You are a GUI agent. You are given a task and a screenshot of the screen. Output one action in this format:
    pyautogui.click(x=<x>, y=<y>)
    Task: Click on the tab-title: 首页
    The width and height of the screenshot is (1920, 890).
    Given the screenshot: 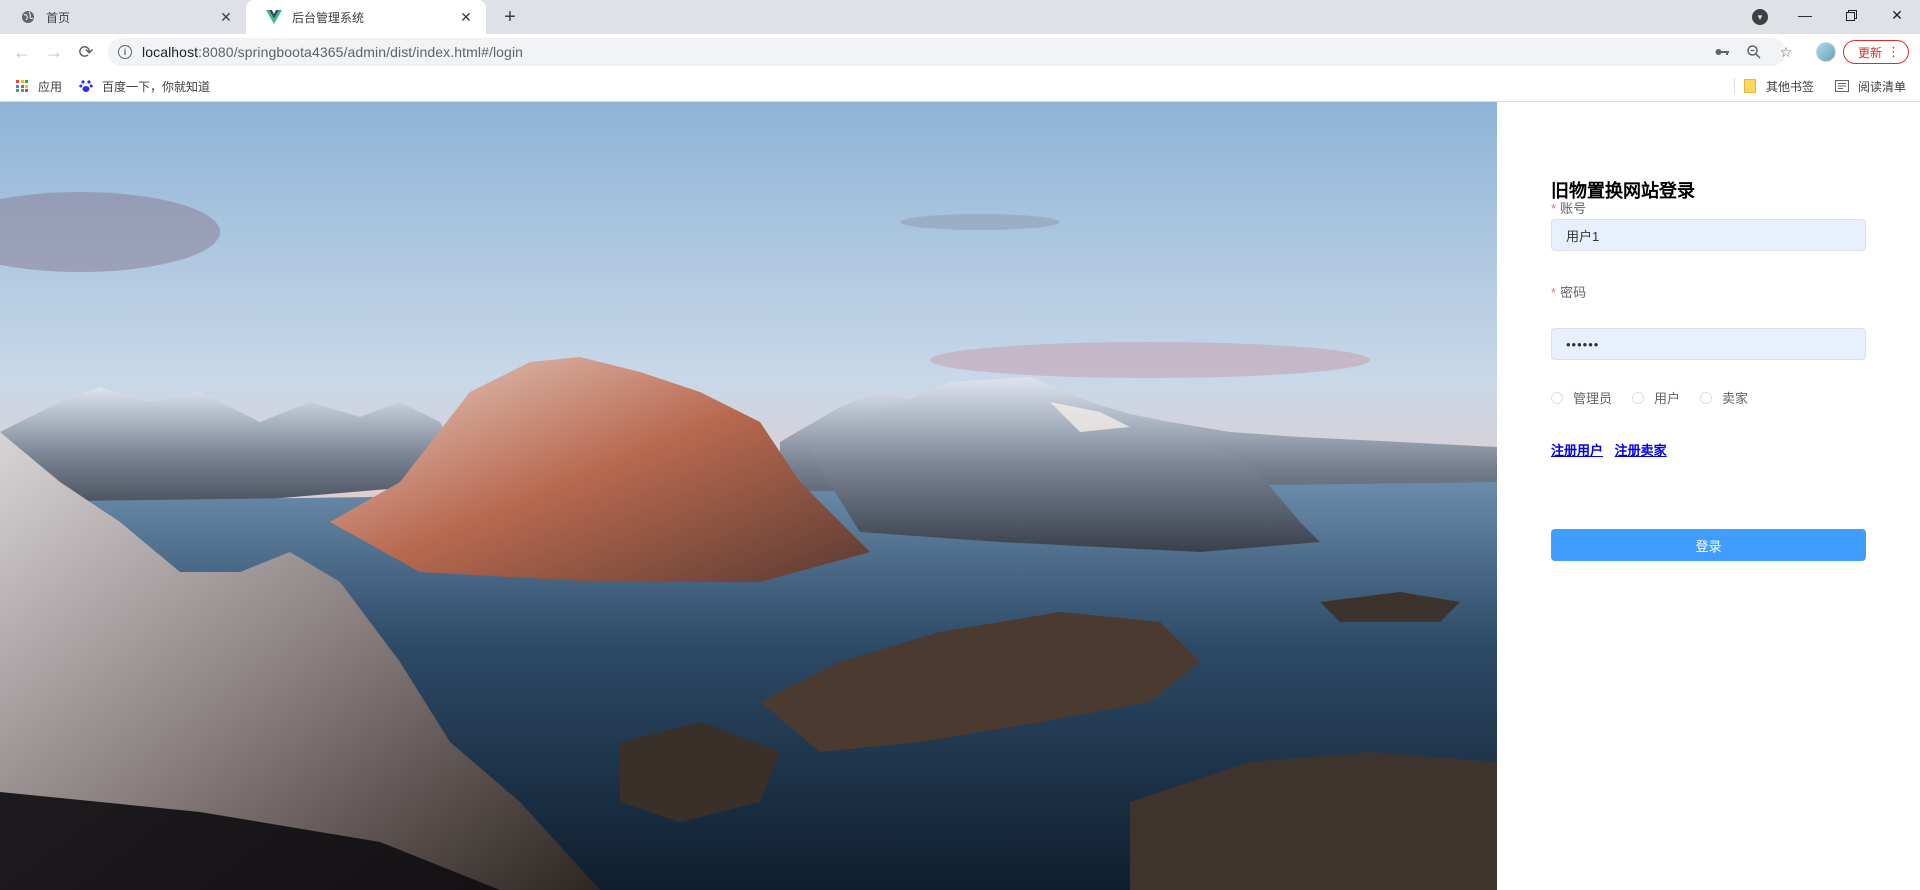 What is the action you would take?
    pyautogui.click(x=58, y=17)
    